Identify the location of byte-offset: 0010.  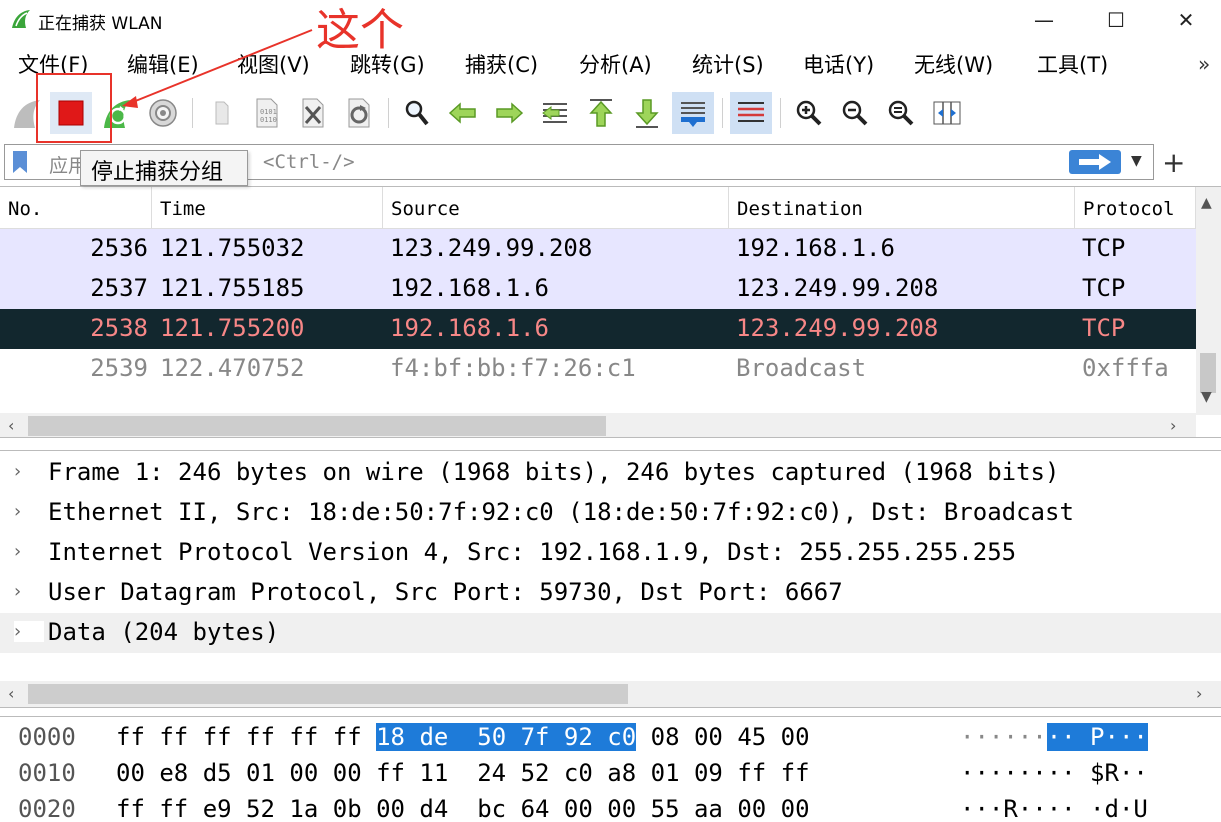
(47, 773).